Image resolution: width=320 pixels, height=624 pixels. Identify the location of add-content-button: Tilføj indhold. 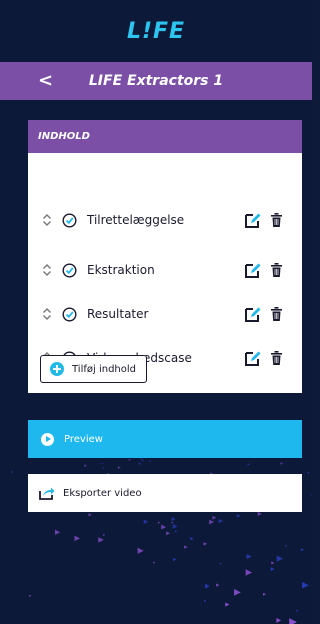
(93, 369).